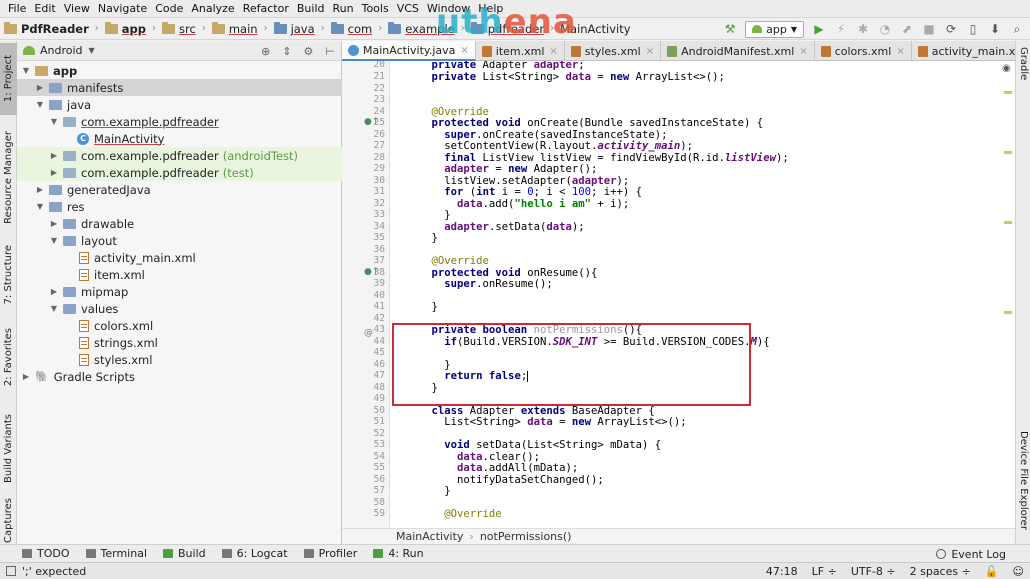  Describe the element at coordinates (429, 536) in the screenshot. I see `crumb-class: MainActivity` at that location.